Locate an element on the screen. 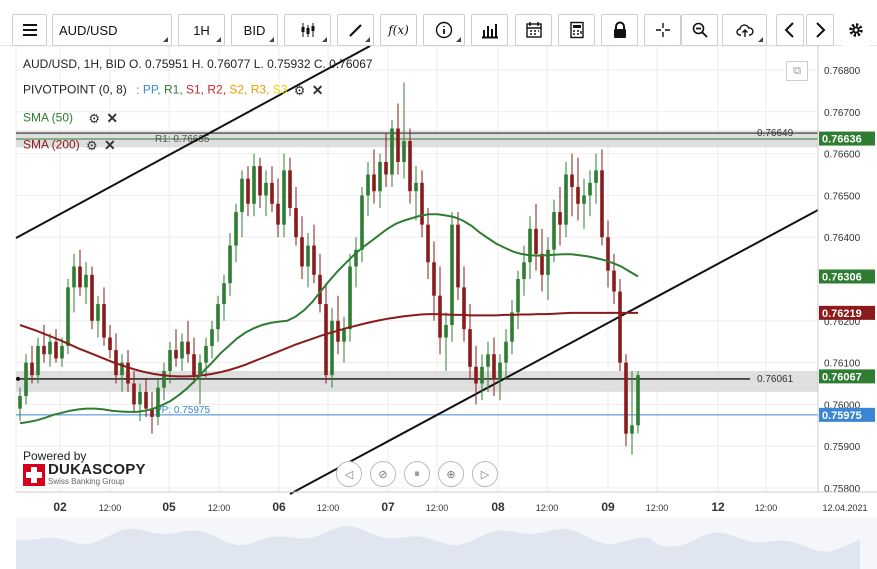 This screenshot has width=877, height=569. lock-icon is located at coordinates (619, 29).